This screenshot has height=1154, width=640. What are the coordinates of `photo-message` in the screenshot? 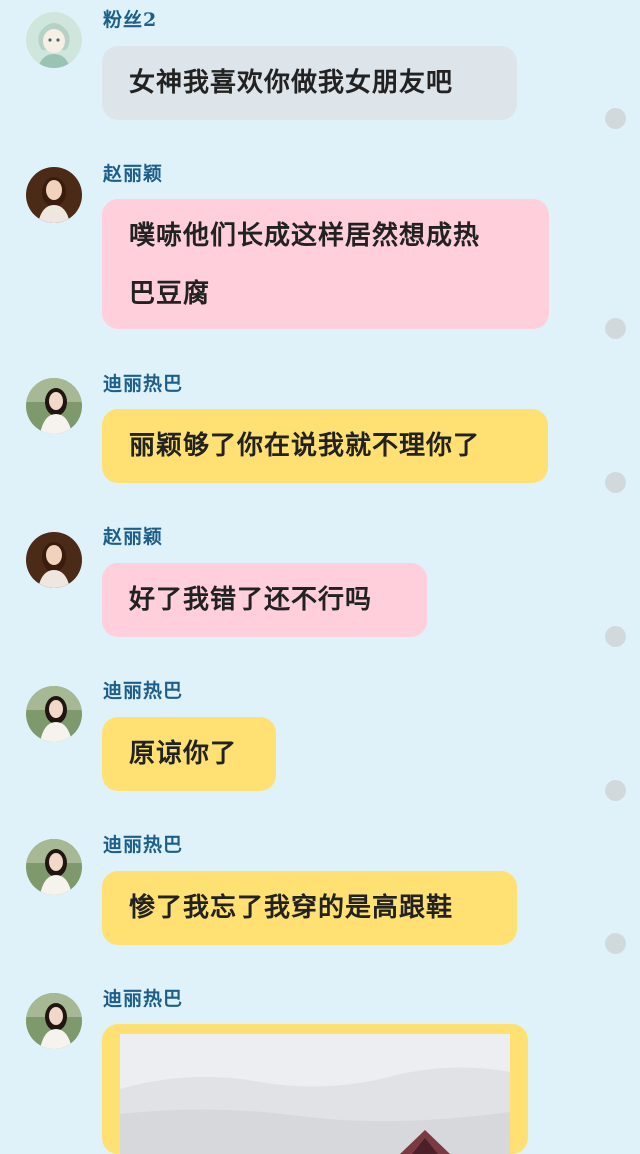 It's located at (315, 1094).